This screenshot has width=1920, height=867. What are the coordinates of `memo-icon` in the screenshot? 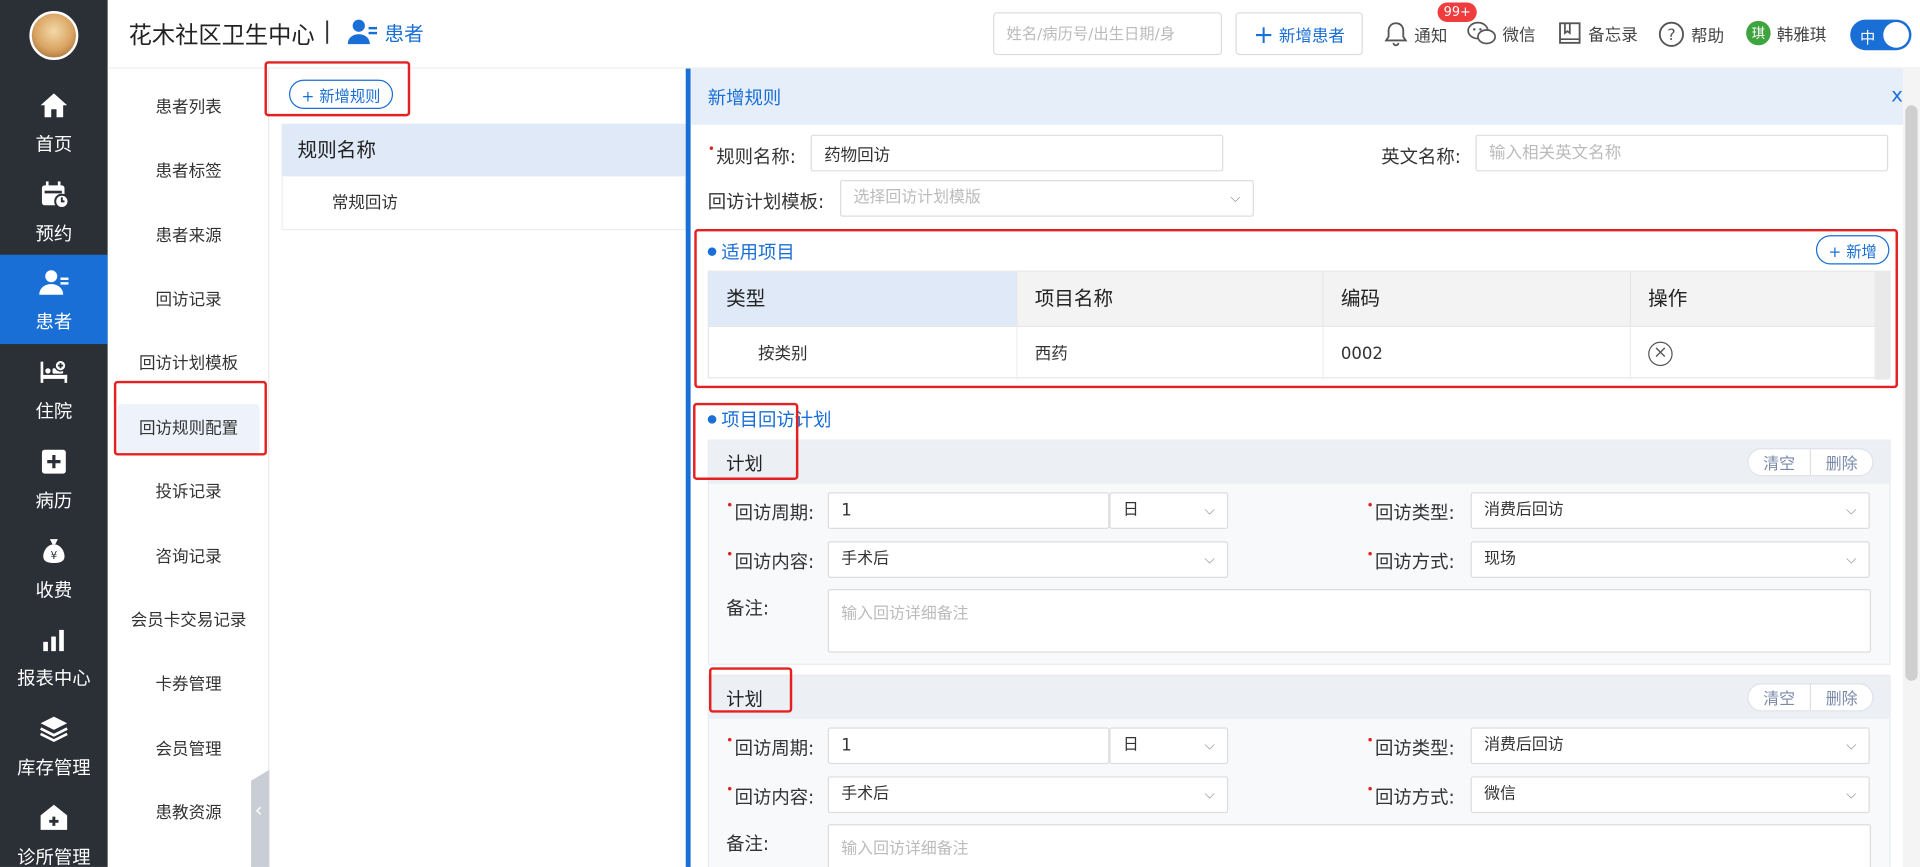 It's located at (1570, 33).